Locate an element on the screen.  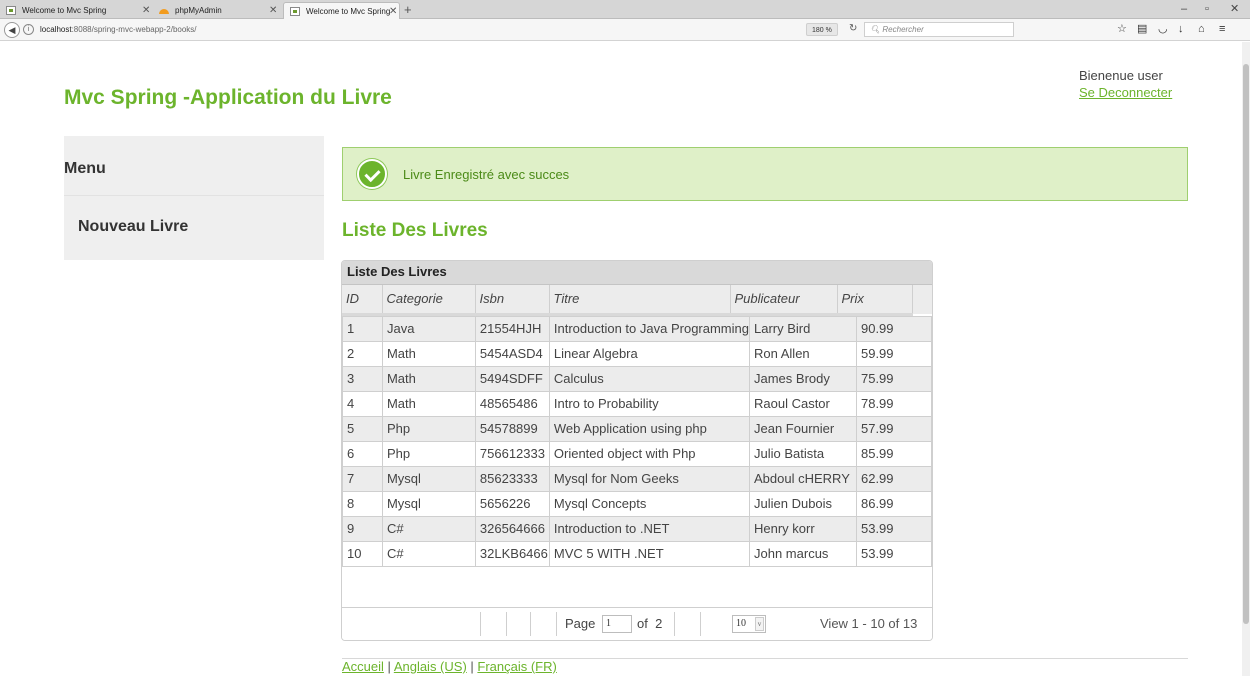
url-host: localhost is located at coordinates (56, 29).